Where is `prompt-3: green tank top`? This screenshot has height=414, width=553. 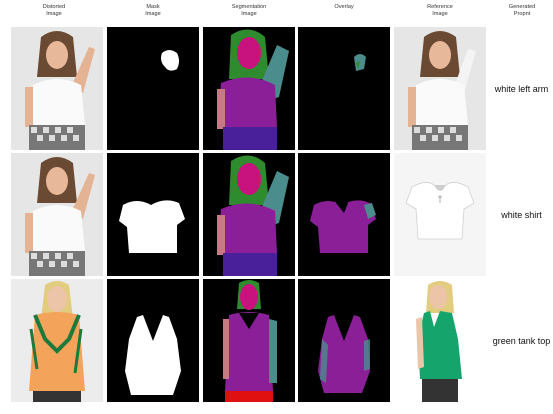
prompt-3: green tank top is located at coordinates (521, 341).